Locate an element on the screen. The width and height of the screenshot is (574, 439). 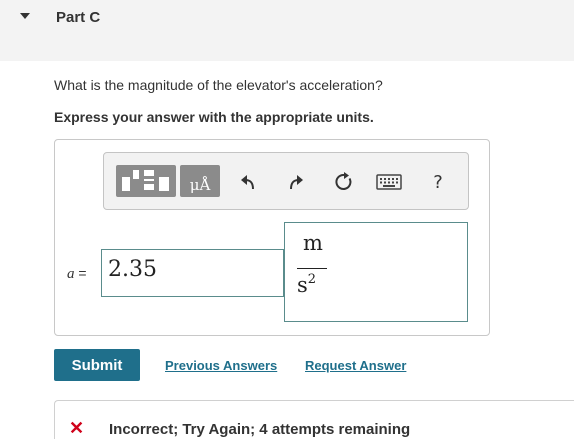
units-icon: μÅ is located at coordinates (200, 181).